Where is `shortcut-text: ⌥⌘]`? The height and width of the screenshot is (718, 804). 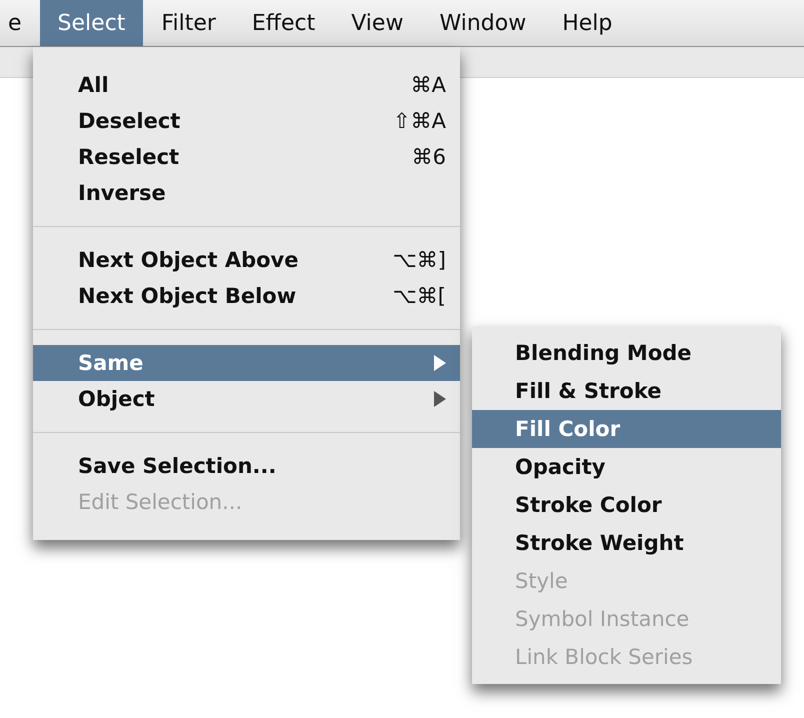
shortcut-text: ⌥⌘] is located at coordinates (419, 260).